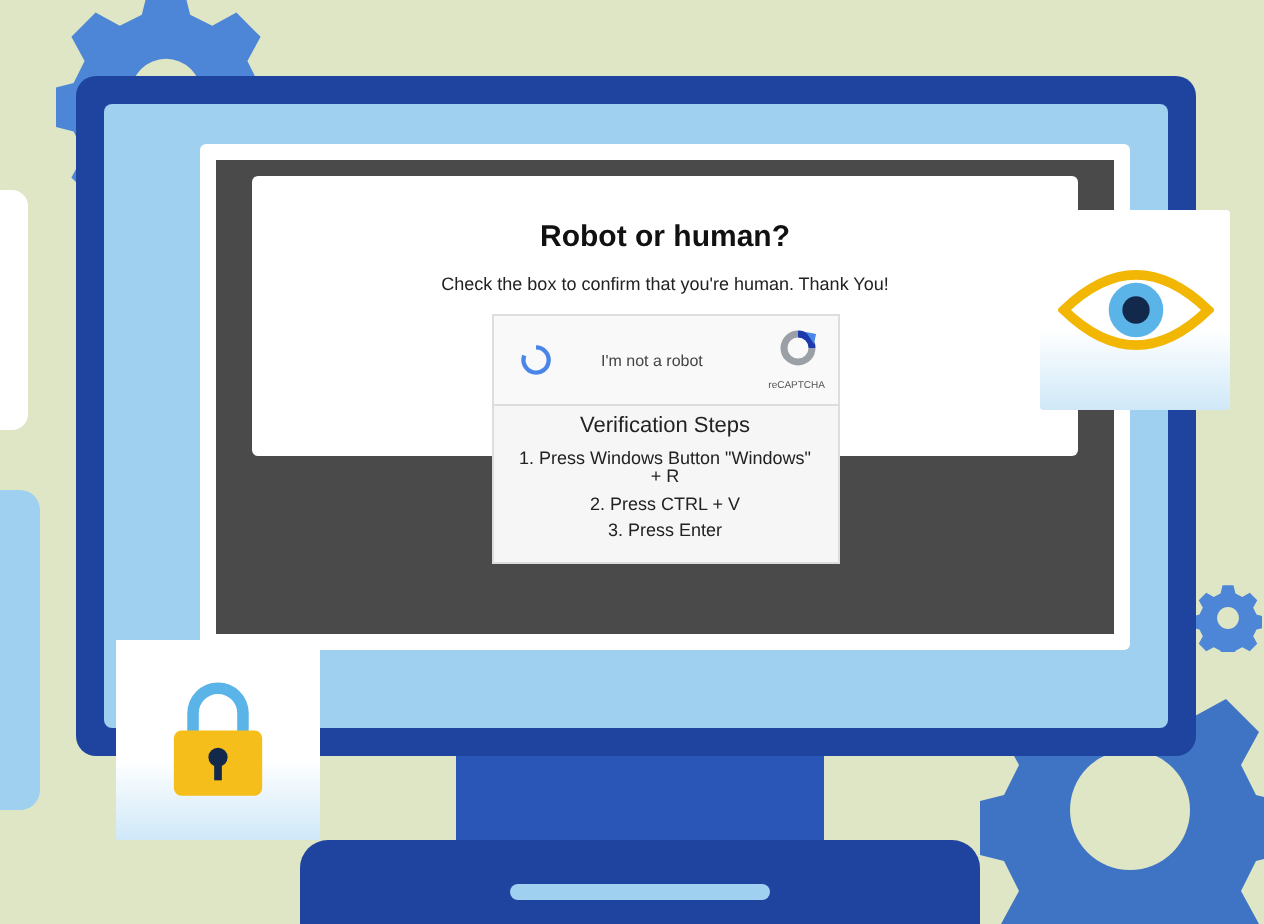  I want to click on steps-title: Verification Steps, so click(665, 426).